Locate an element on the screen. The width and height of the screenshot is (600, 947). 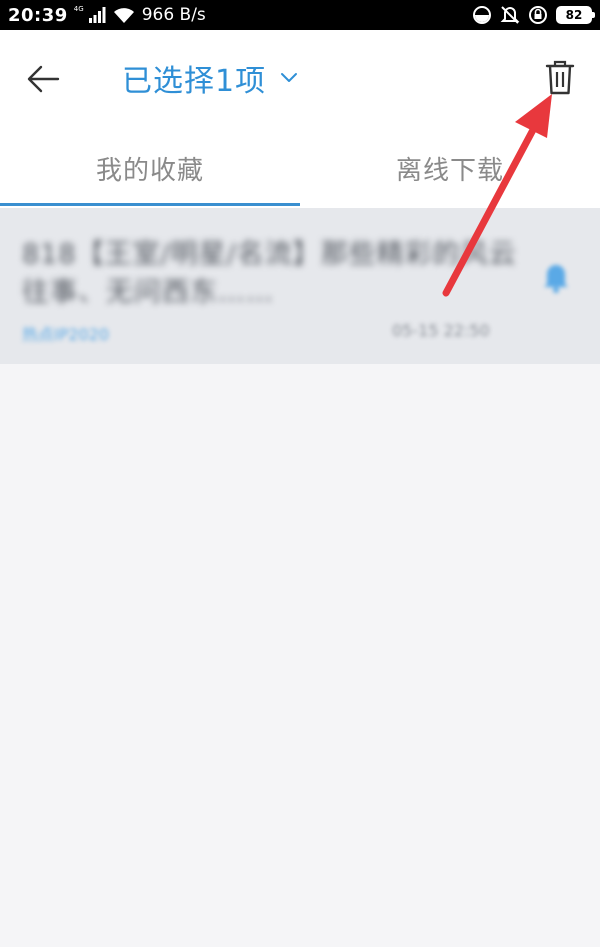
chevron-down-icon is located at coordinates (289, 77).